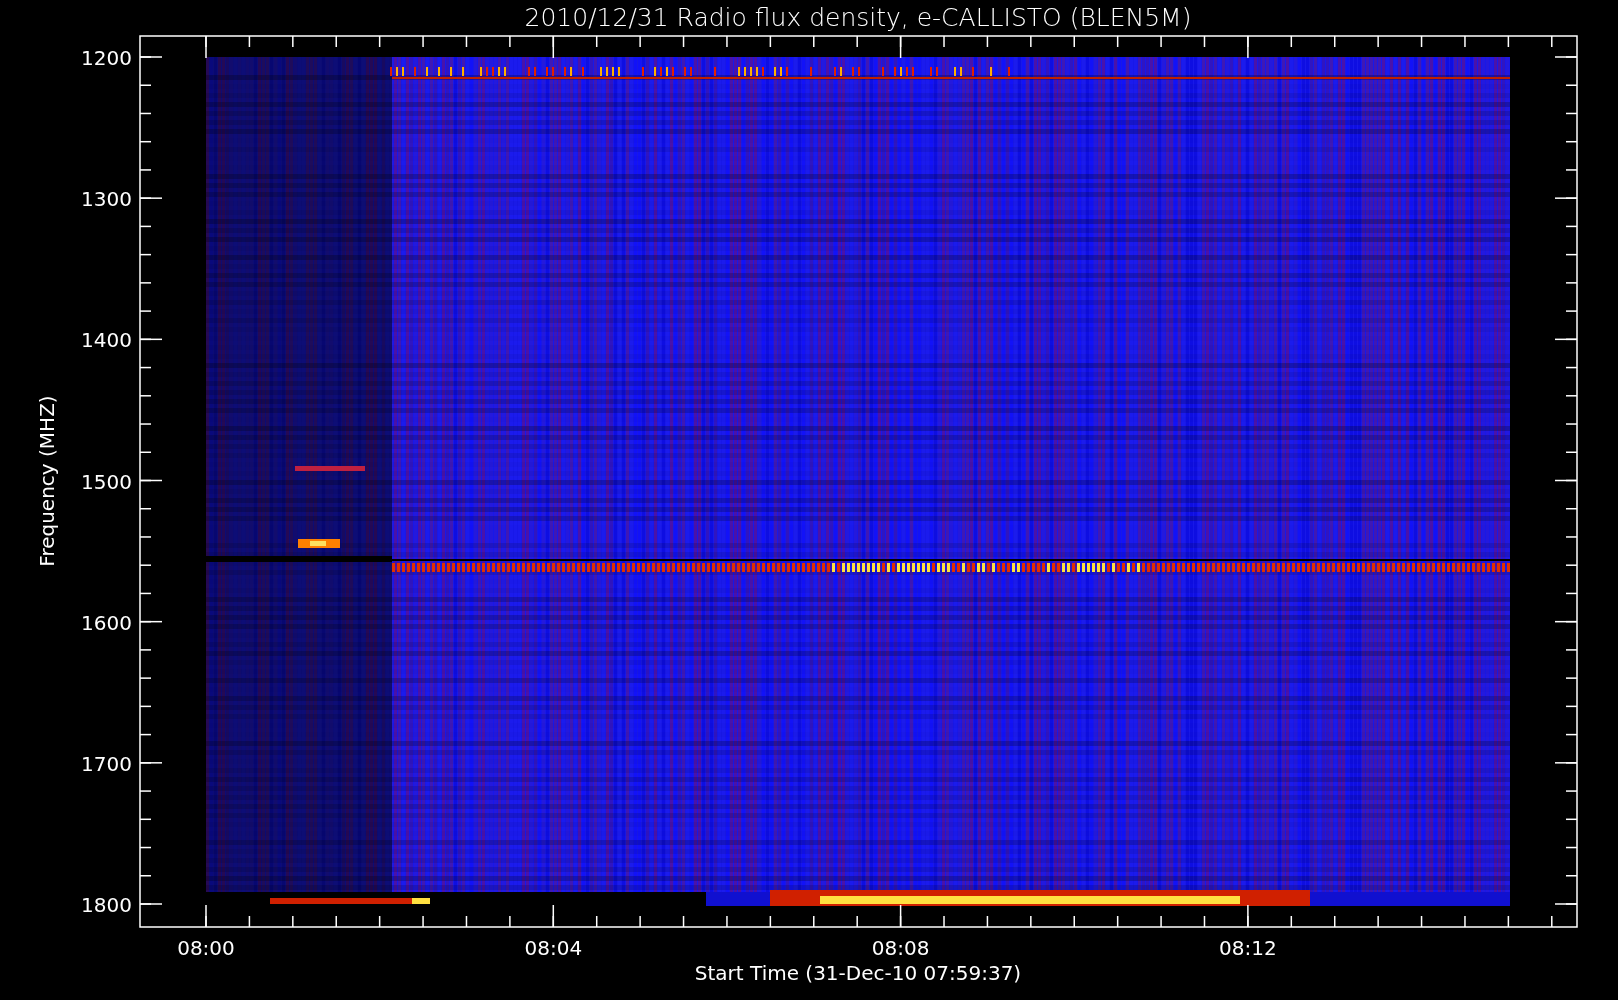 The width and height of the screenshot is (1618, 1000). Describe the element at coordinates (858, 17) in the screenshot. I see `plot-title: 2010/12/31 Radio flux density, e-CALLISTO (BLEN5M)` at that location.